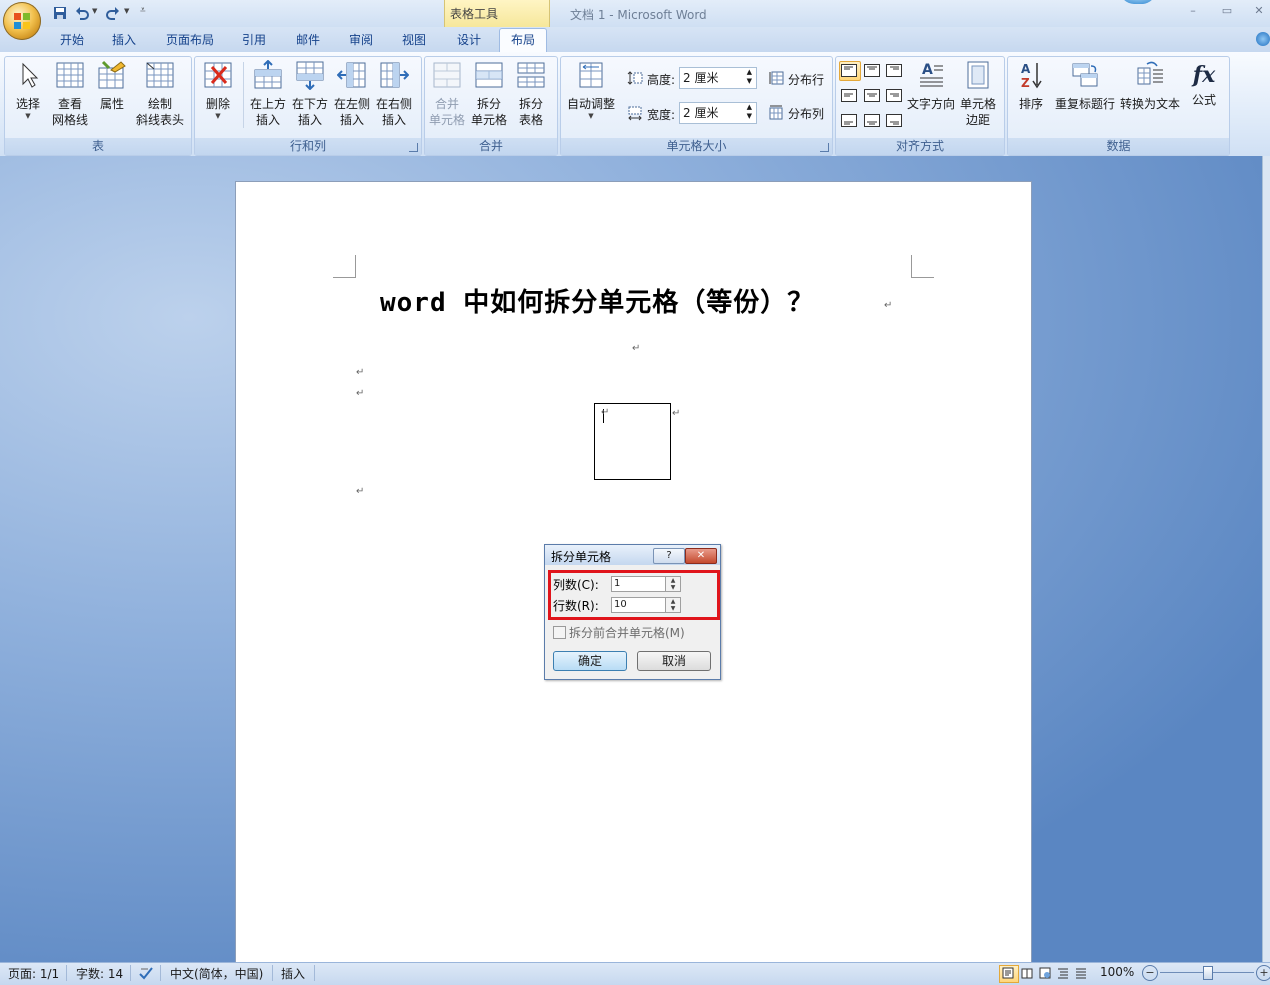 This screenshot has width=1270, height=985. What do you see at coordinates (1150, 73) in the screenshot?
I see `convert-to-text-icon` at bounding box center [1150, 73].